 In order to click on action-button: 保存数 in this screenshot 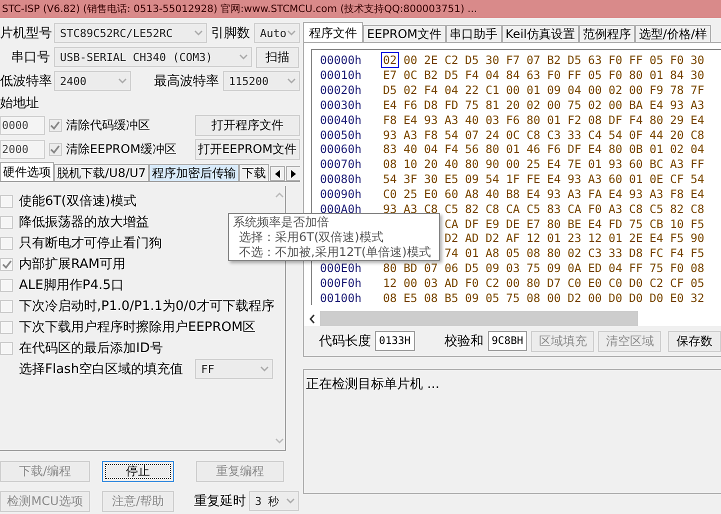, I will do `click(694, 341)`.